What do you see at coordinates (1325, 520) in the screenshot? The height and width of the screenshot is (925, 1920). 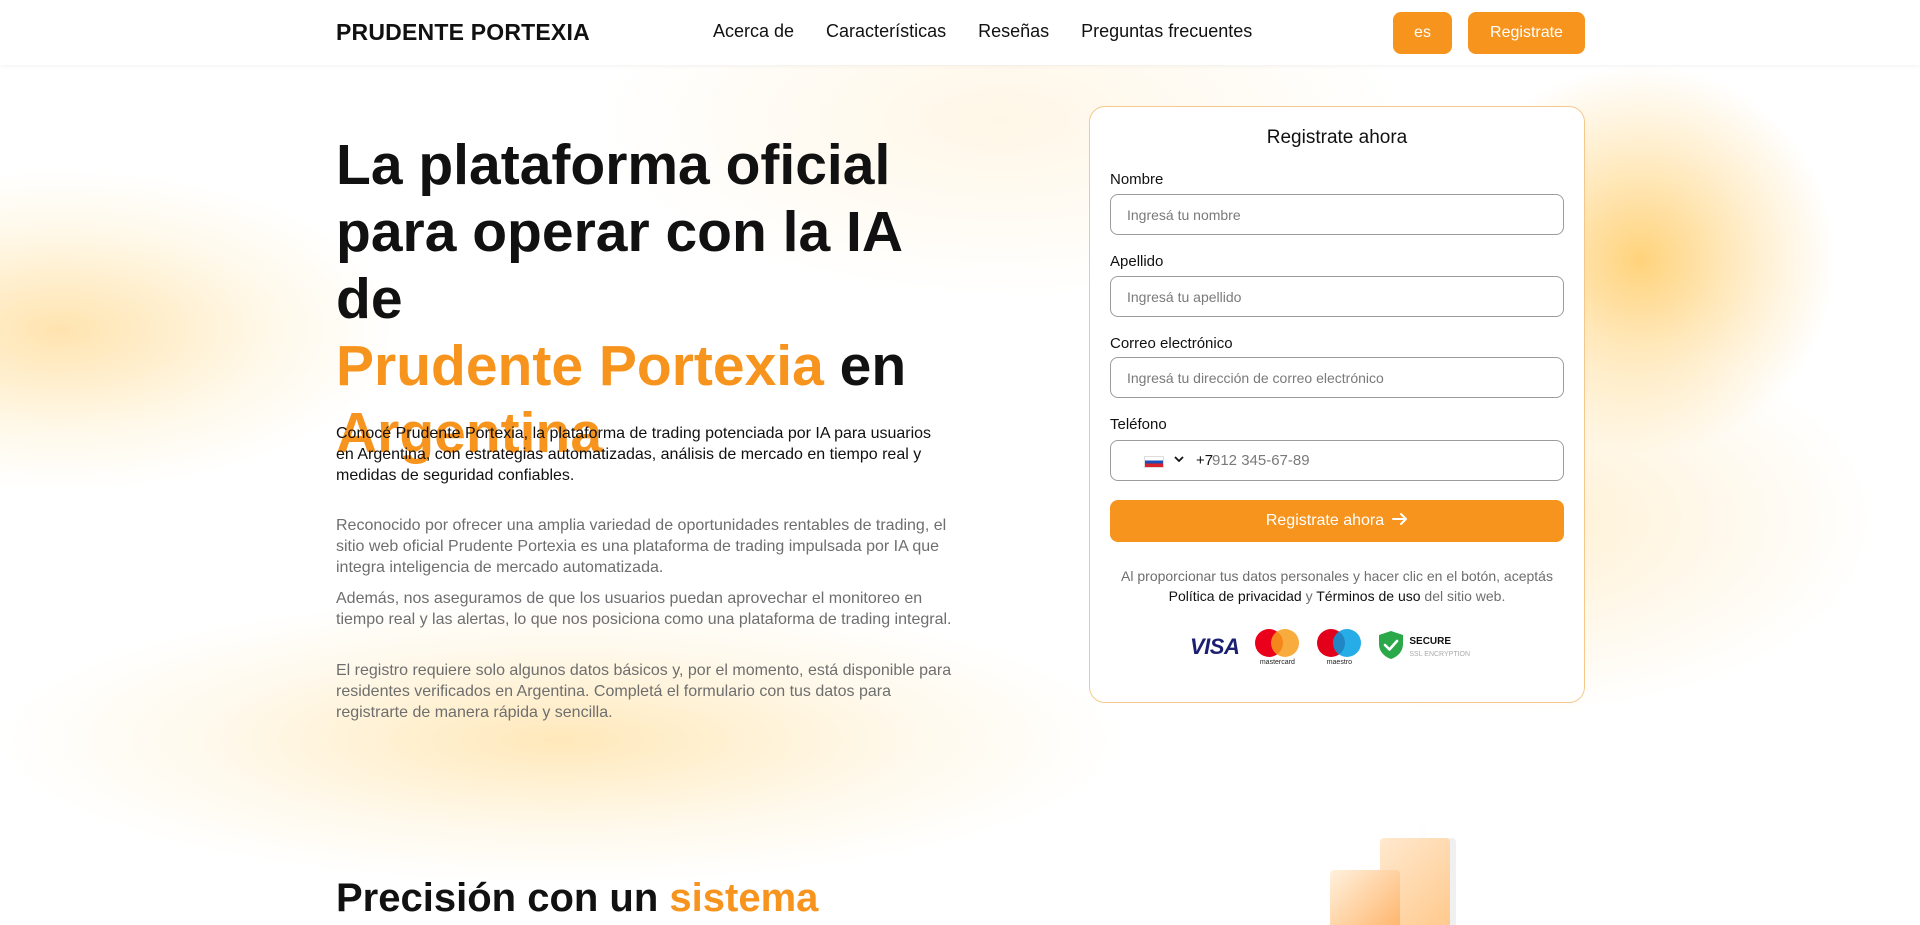 I see `submit-label: Registrate ahora` at bounding box center [1325, 520].